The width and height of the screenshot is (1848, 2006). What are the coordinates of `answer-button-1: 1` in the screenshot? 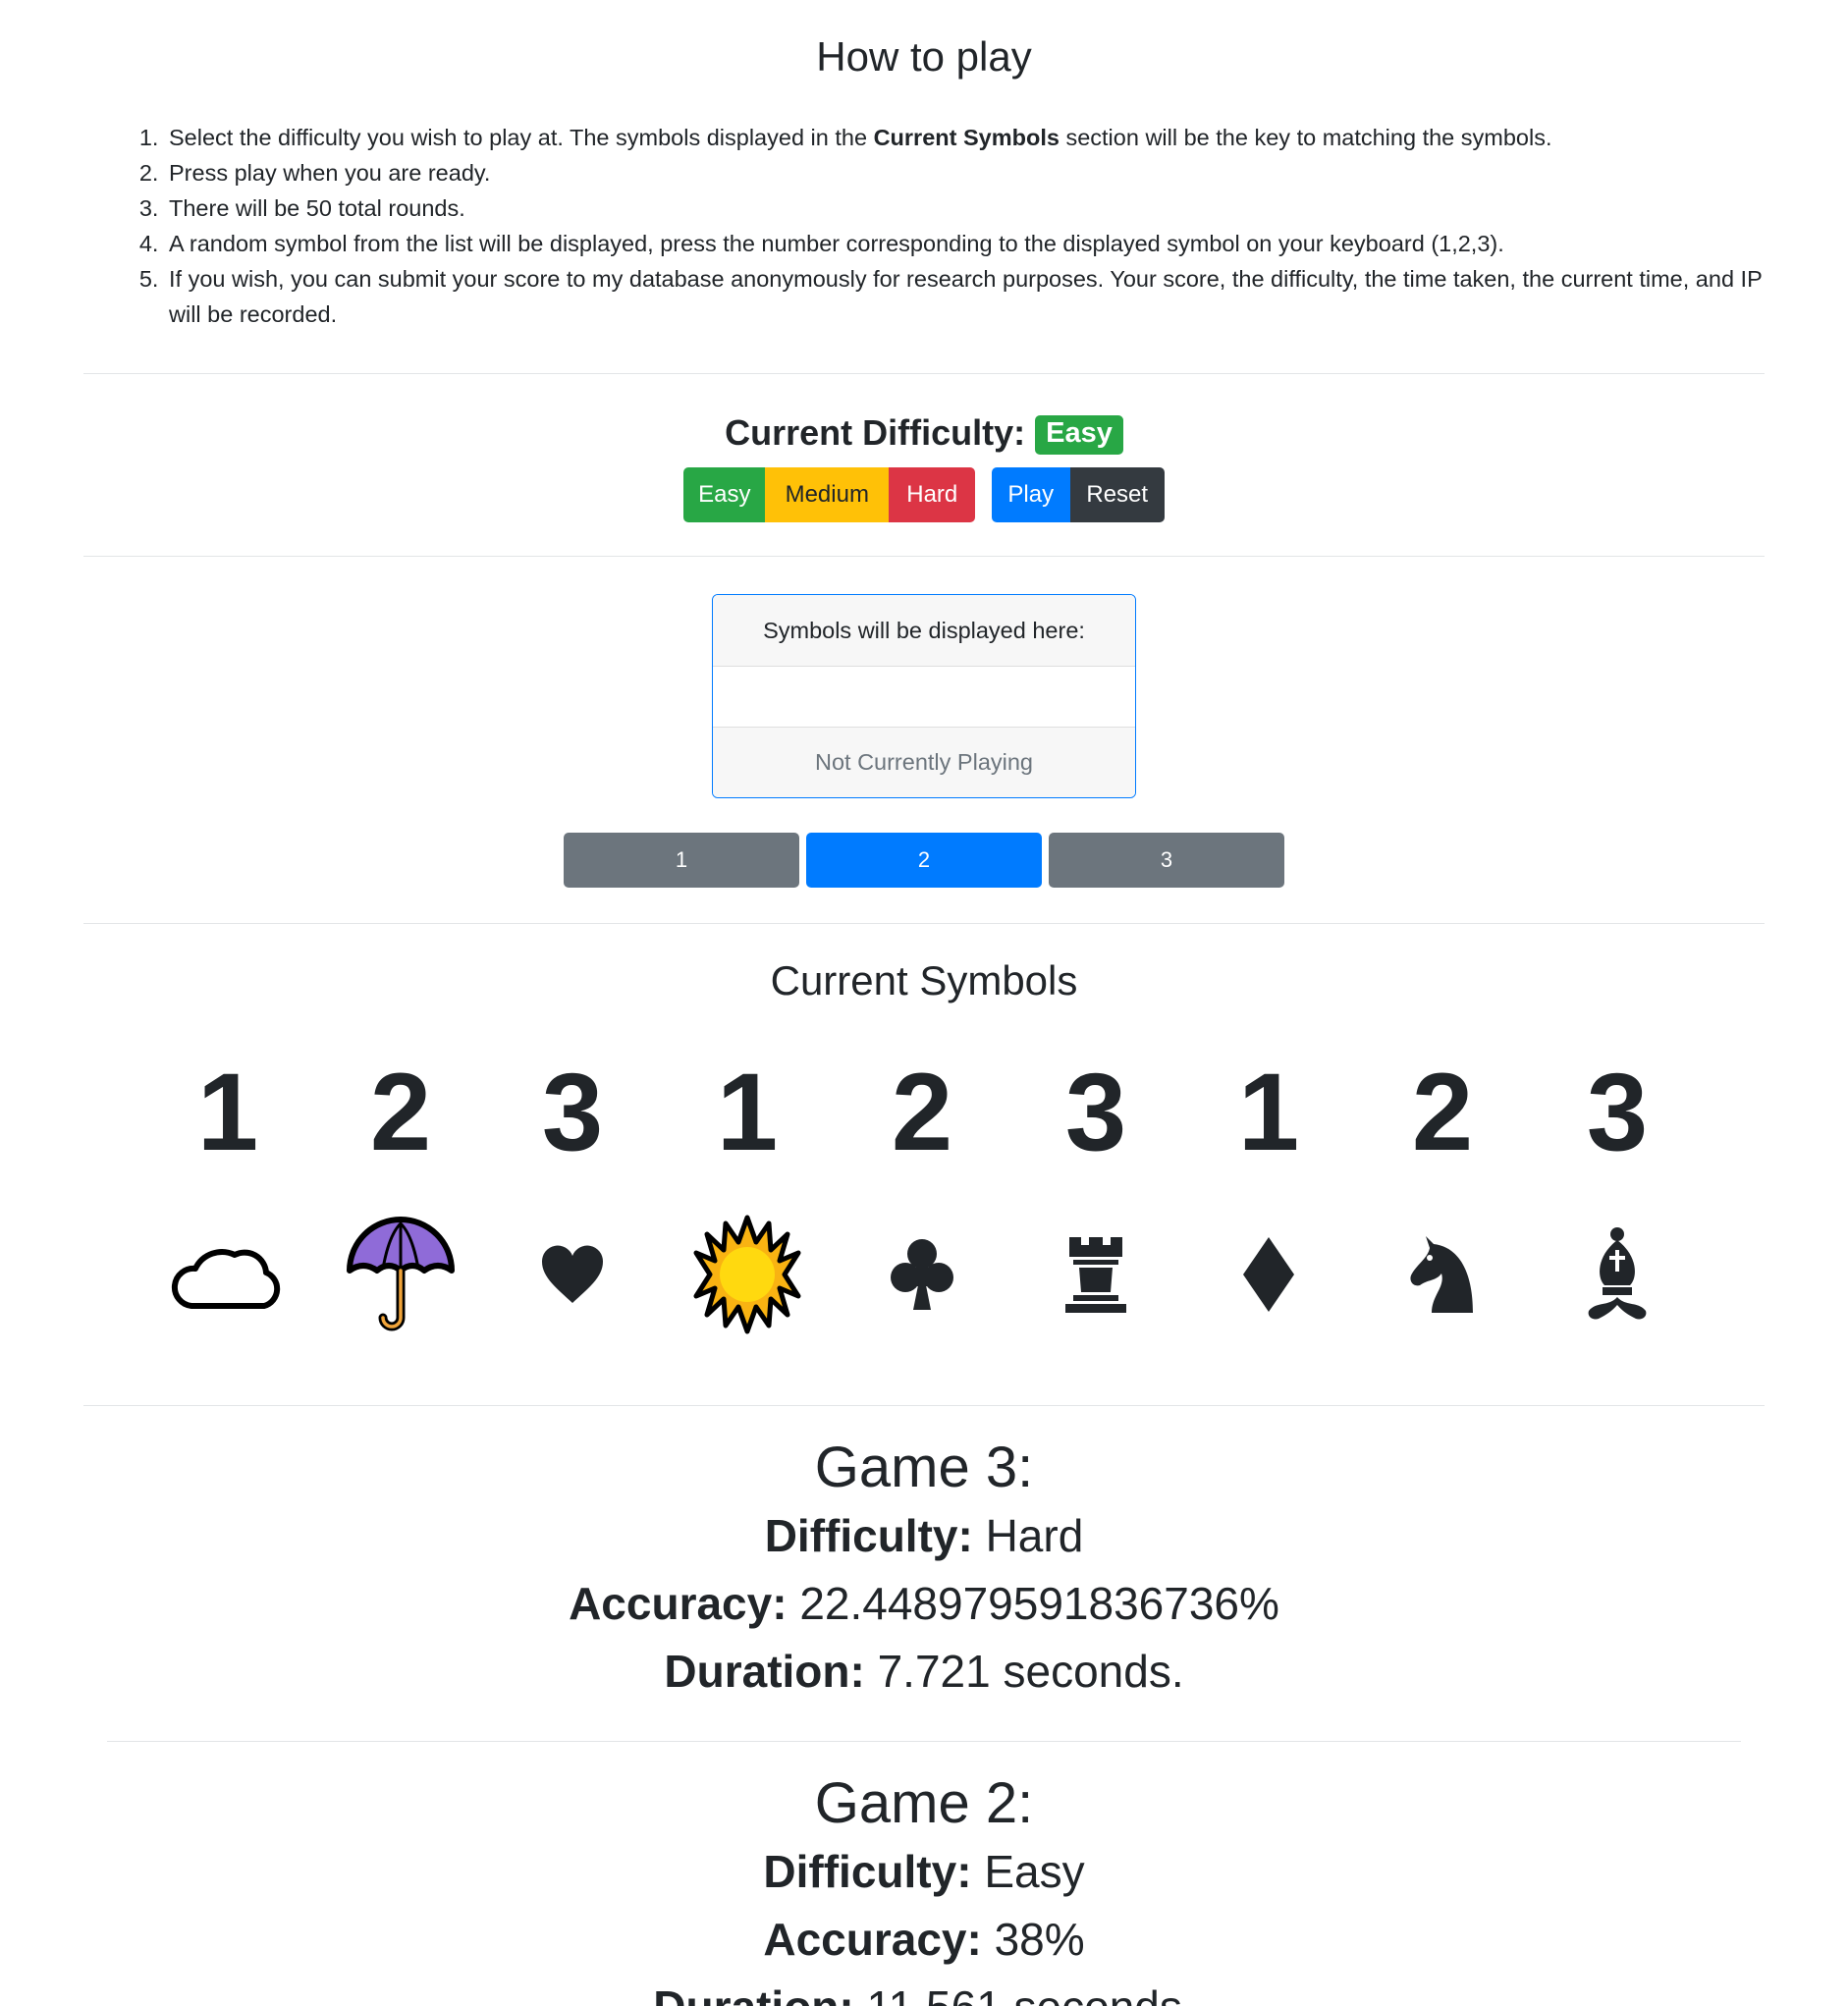 It's located at (681, 861).